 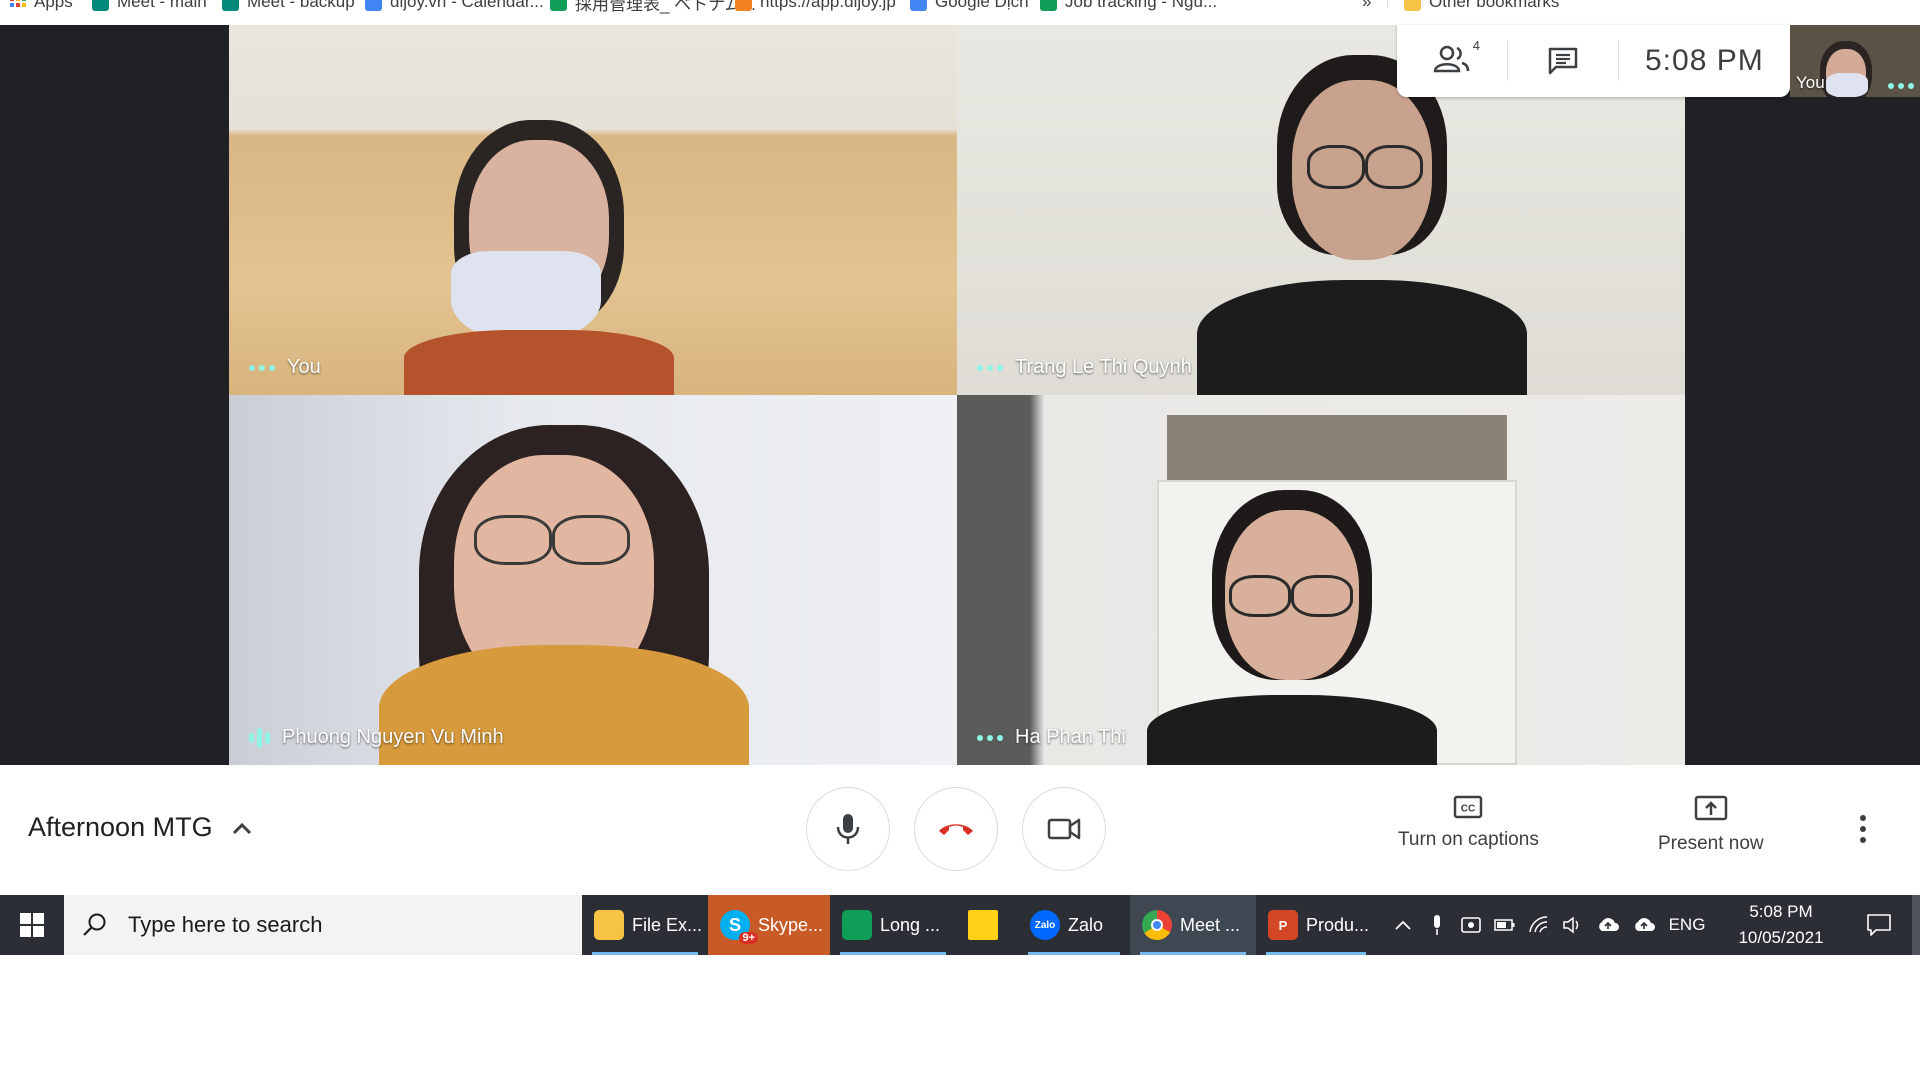 What do you see at coordinates (1505, 925) in the screenshot?
I see `tray-battery` at bounding box center [1505, 925].